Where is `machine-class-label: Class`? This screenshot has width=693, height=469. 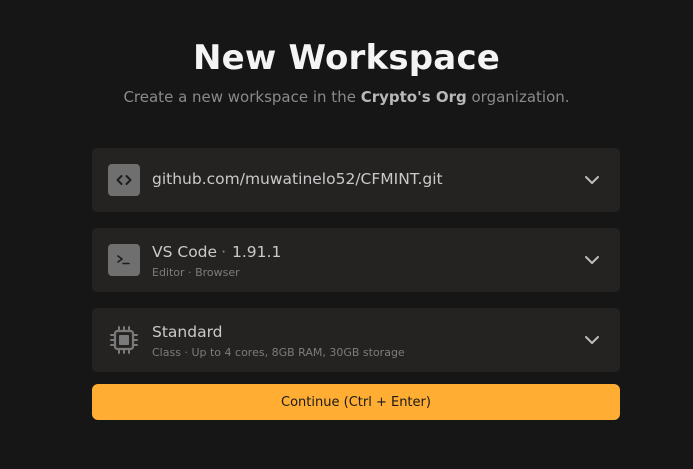 machine-class-label: Class is located at coordinates (166, 352).